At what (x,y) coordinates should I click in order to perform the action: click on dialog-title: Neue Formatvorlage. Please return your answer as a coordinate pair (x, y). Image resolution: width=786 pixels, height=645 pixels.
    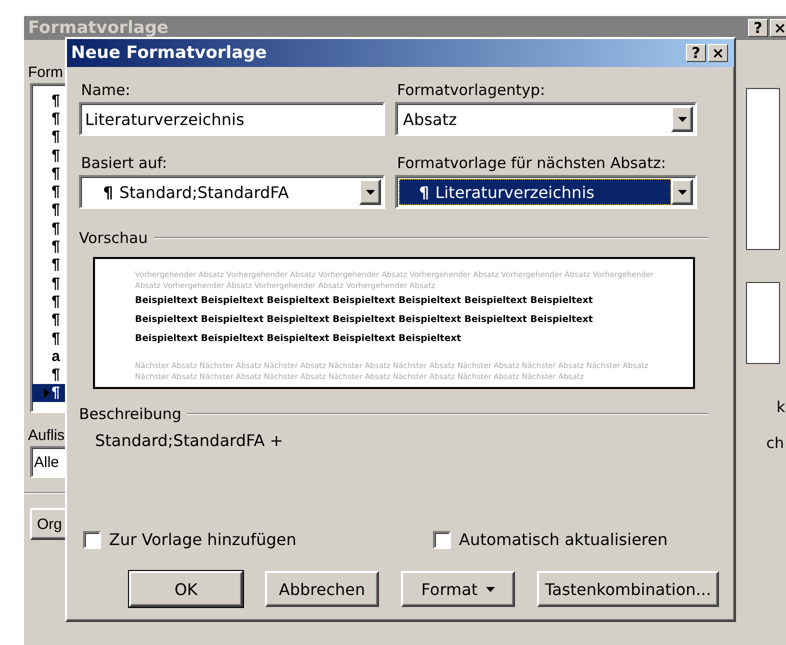
    Looking at the image, I should click on (169, 53).